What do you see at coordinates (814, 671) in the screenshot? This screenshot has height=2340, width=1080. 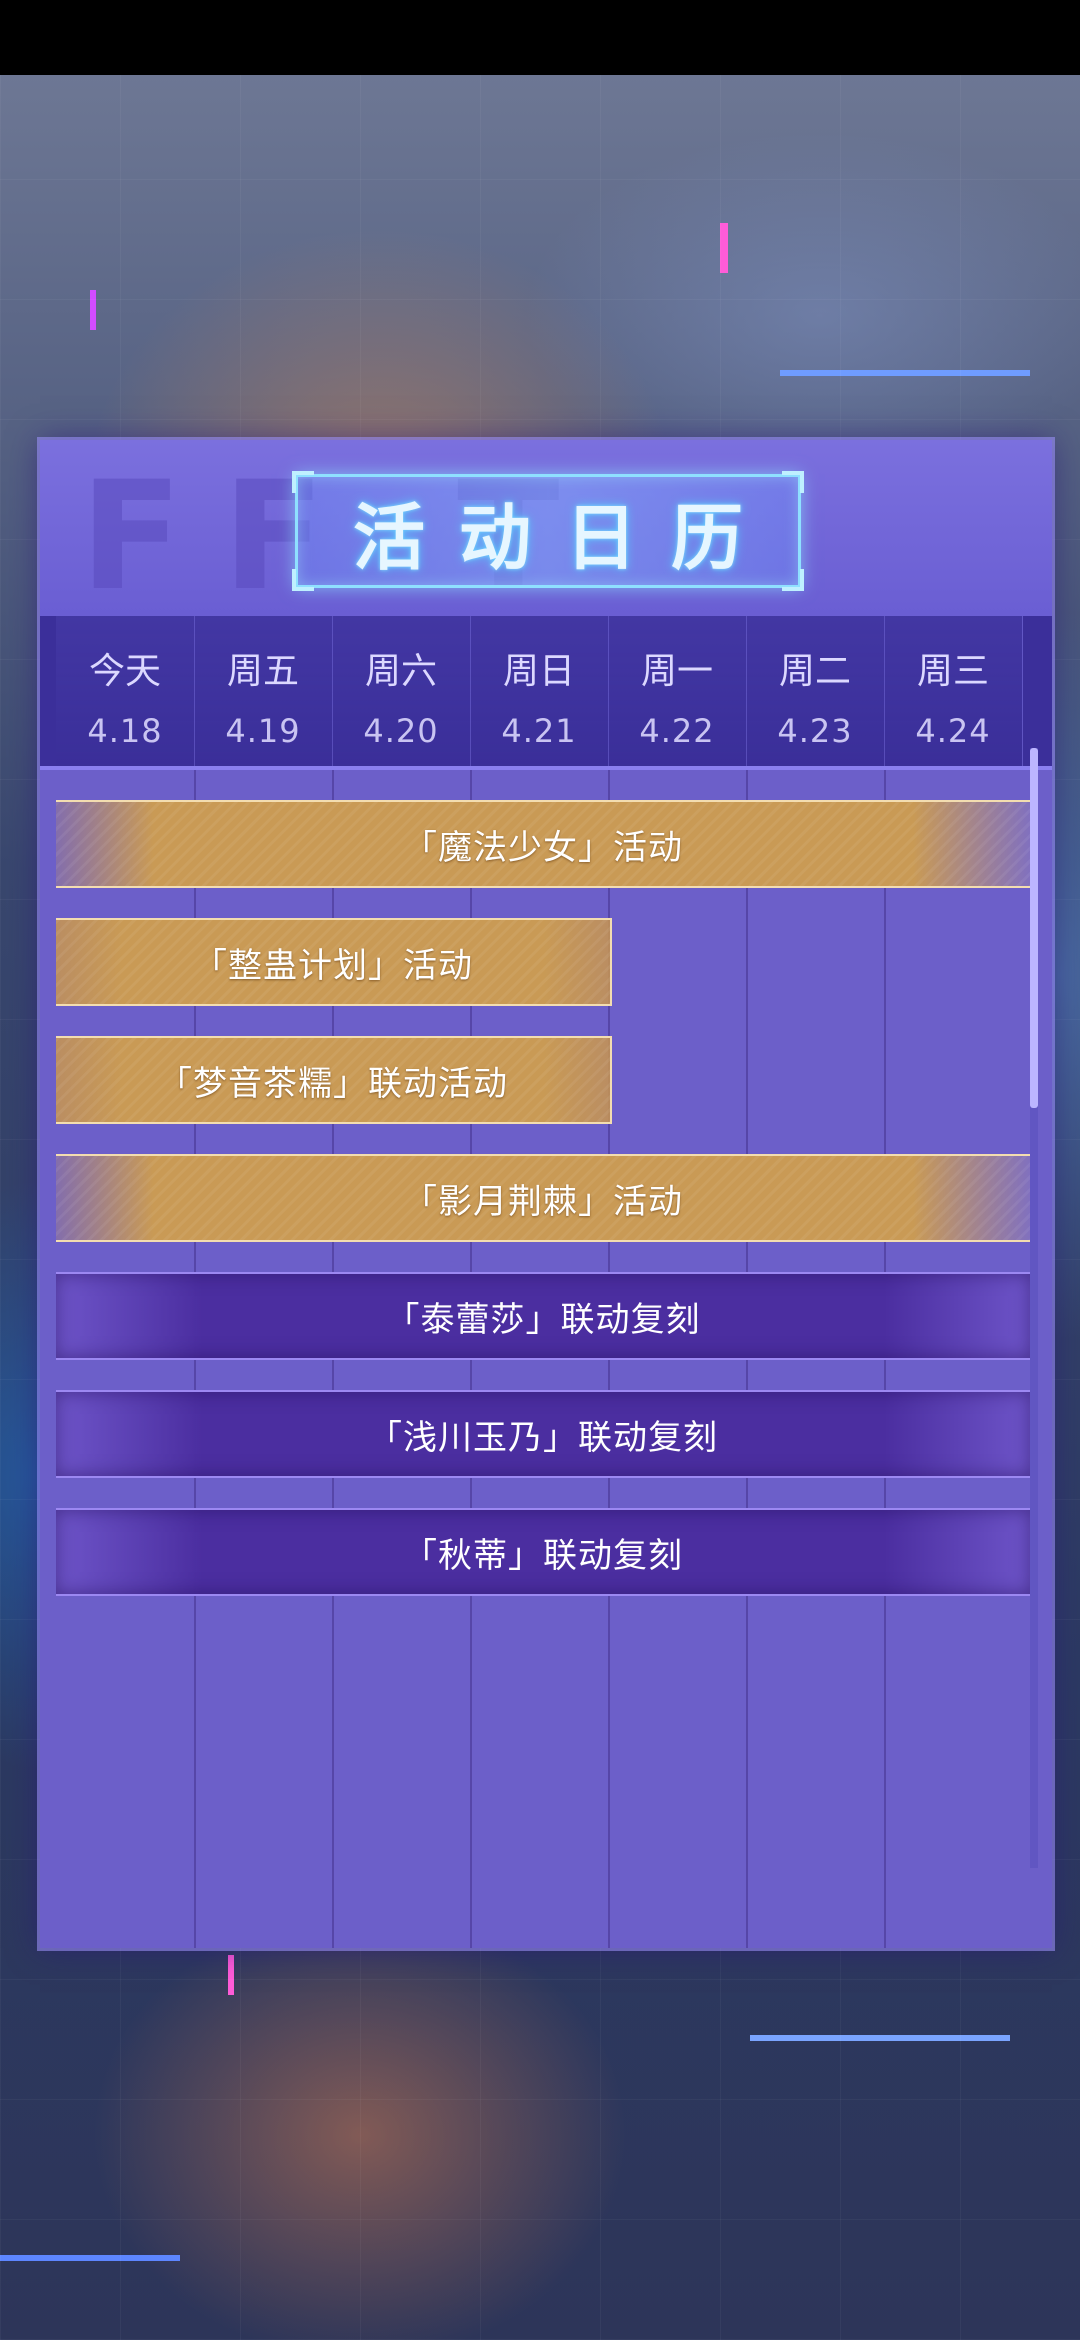 I see `day-name: 周二` at bounding box center [814, 671].